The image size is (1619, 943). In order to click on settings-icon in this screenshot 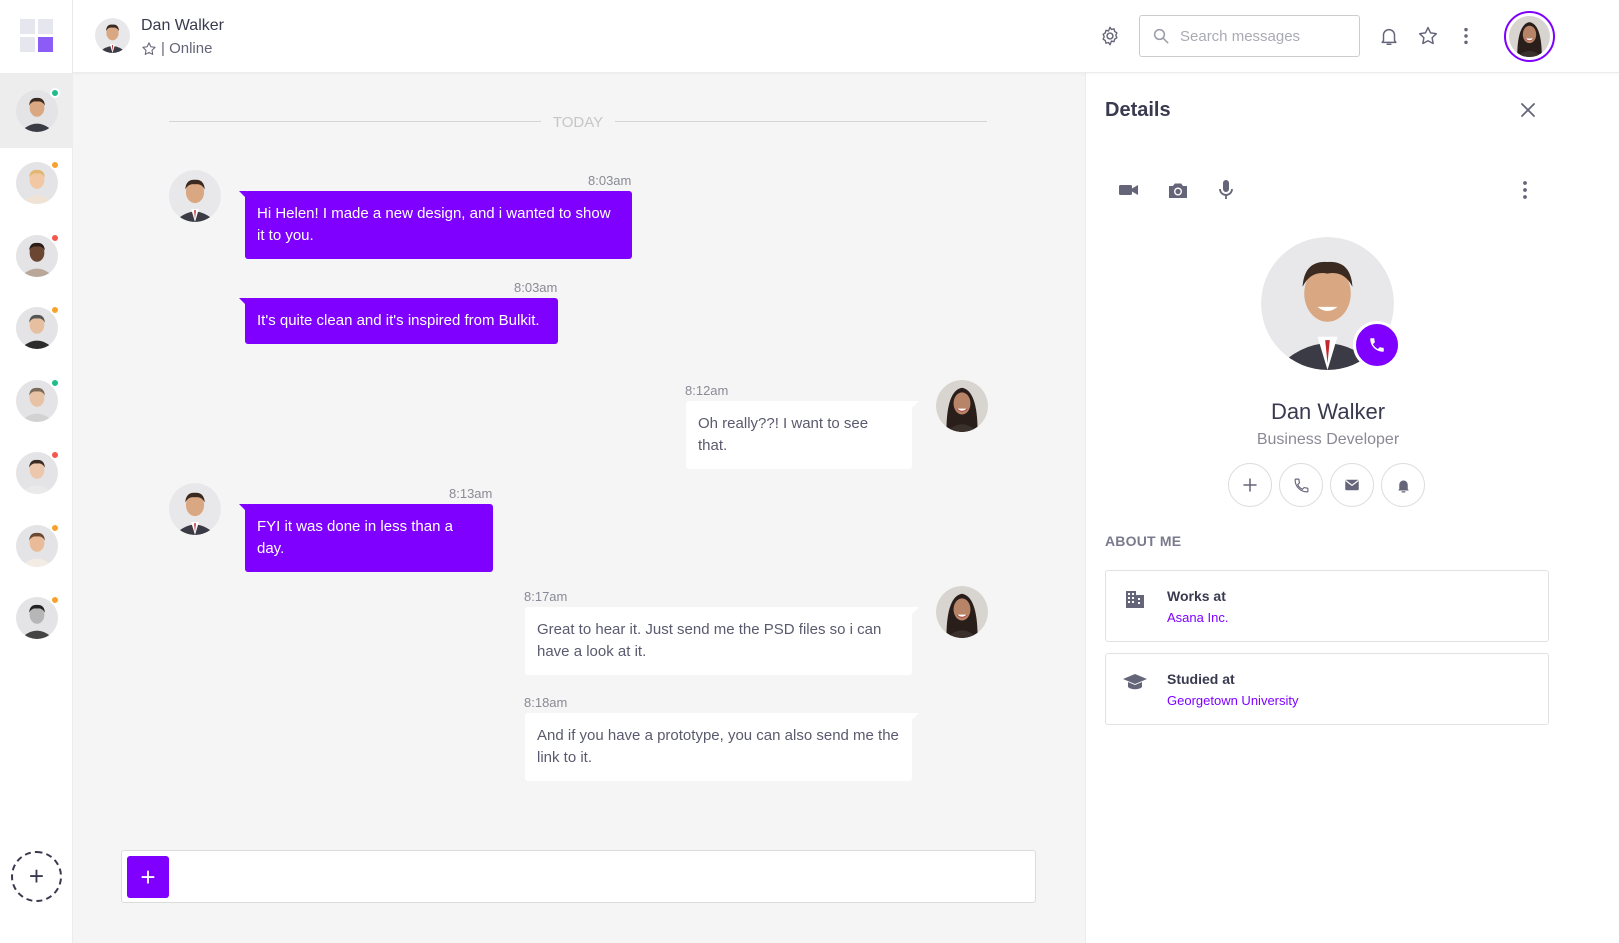, I will do `click(1110, 36)`.